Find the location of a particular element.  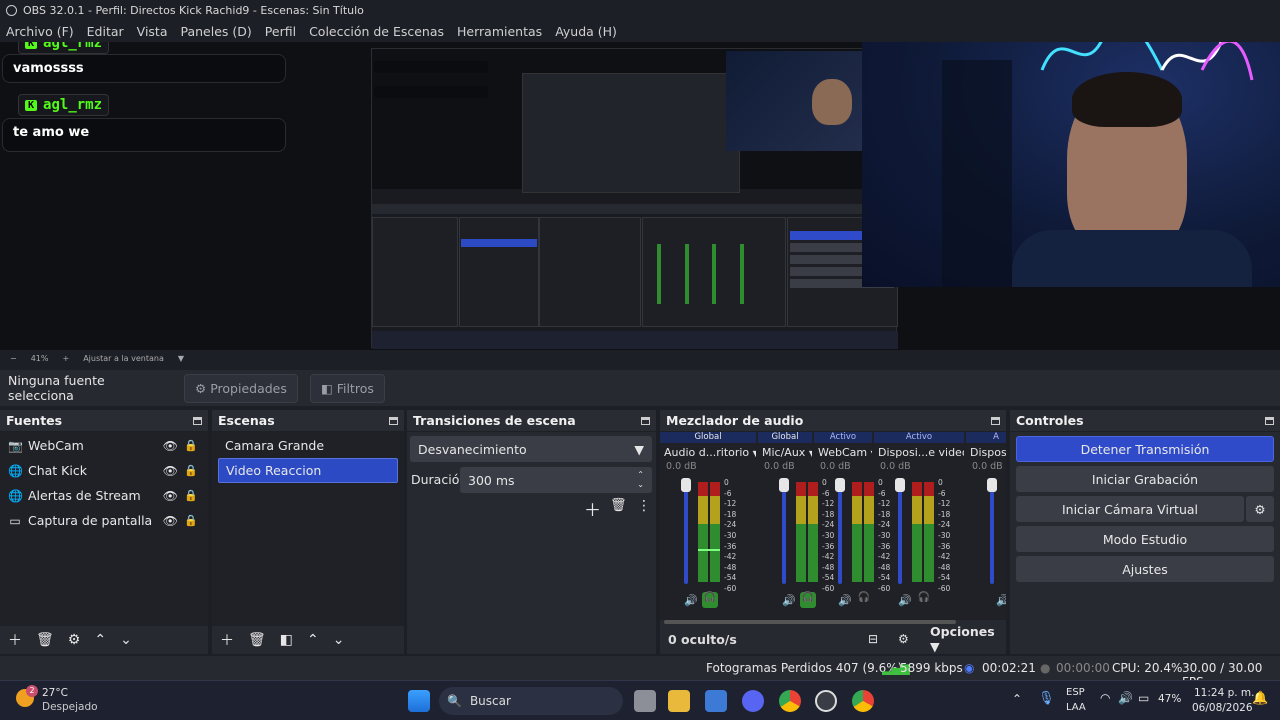

menu-herramientas: Herramientas is located at coordinates (499, 31).